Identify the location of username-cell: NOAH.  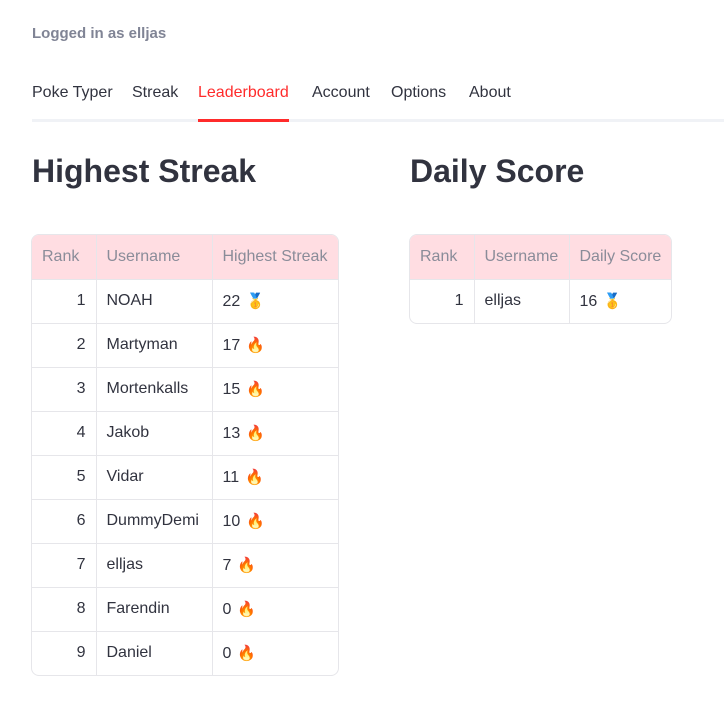
(154, 301).